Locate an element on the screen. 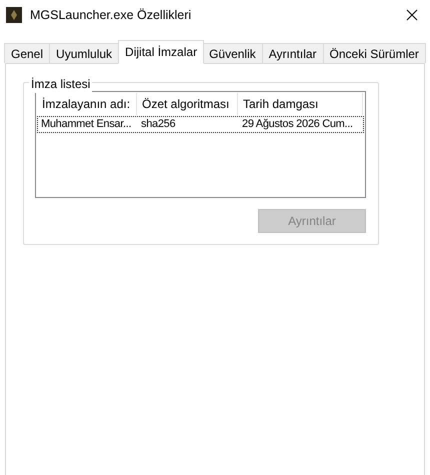 The width and height of the screenshot is (430, 475). column-header: İmzalayanın adı: is located at coordinates (87, 104).